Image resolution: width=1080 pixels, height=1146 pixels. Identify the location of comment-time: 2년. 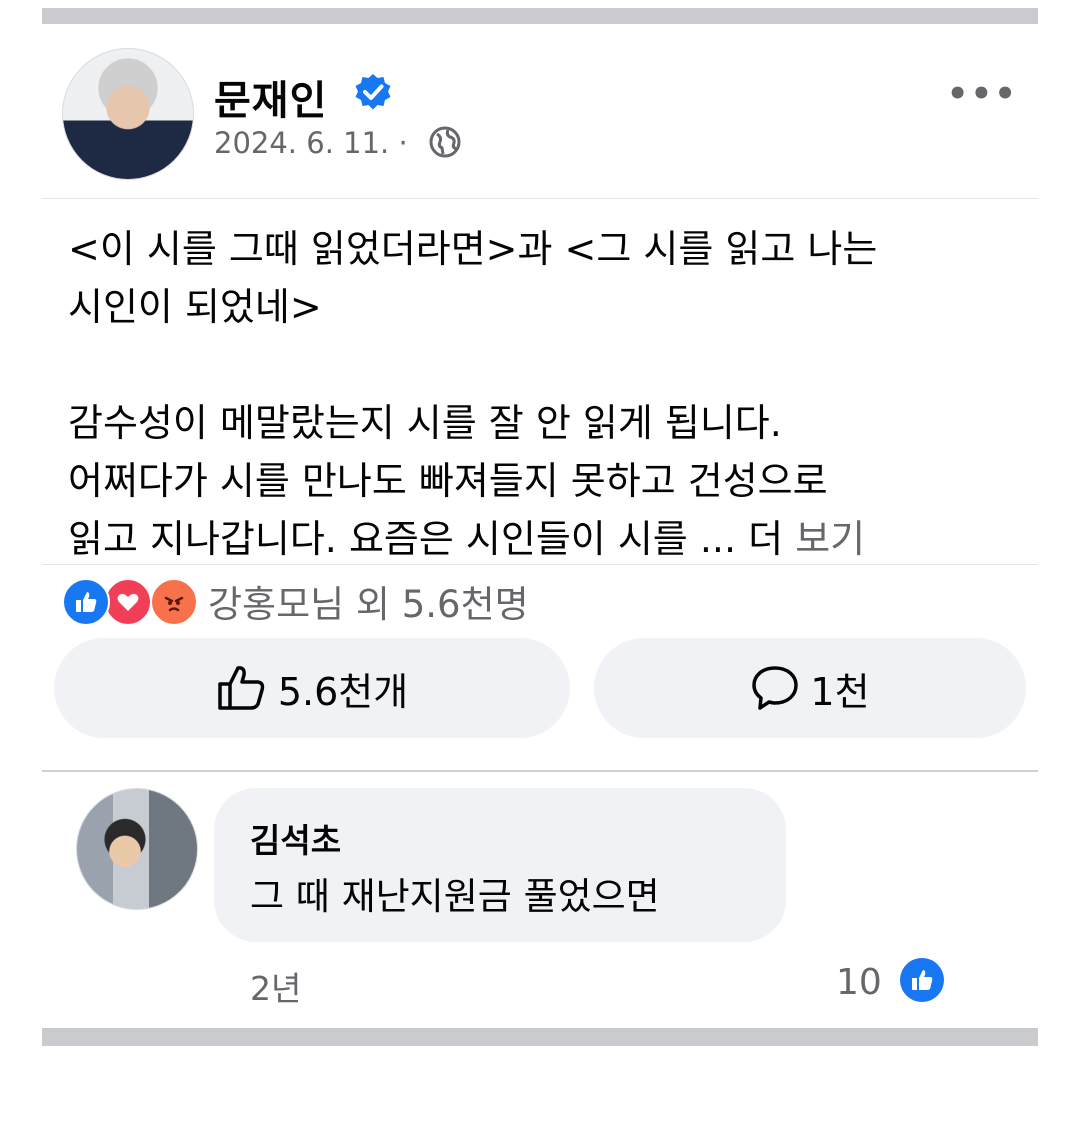
(275, 986).